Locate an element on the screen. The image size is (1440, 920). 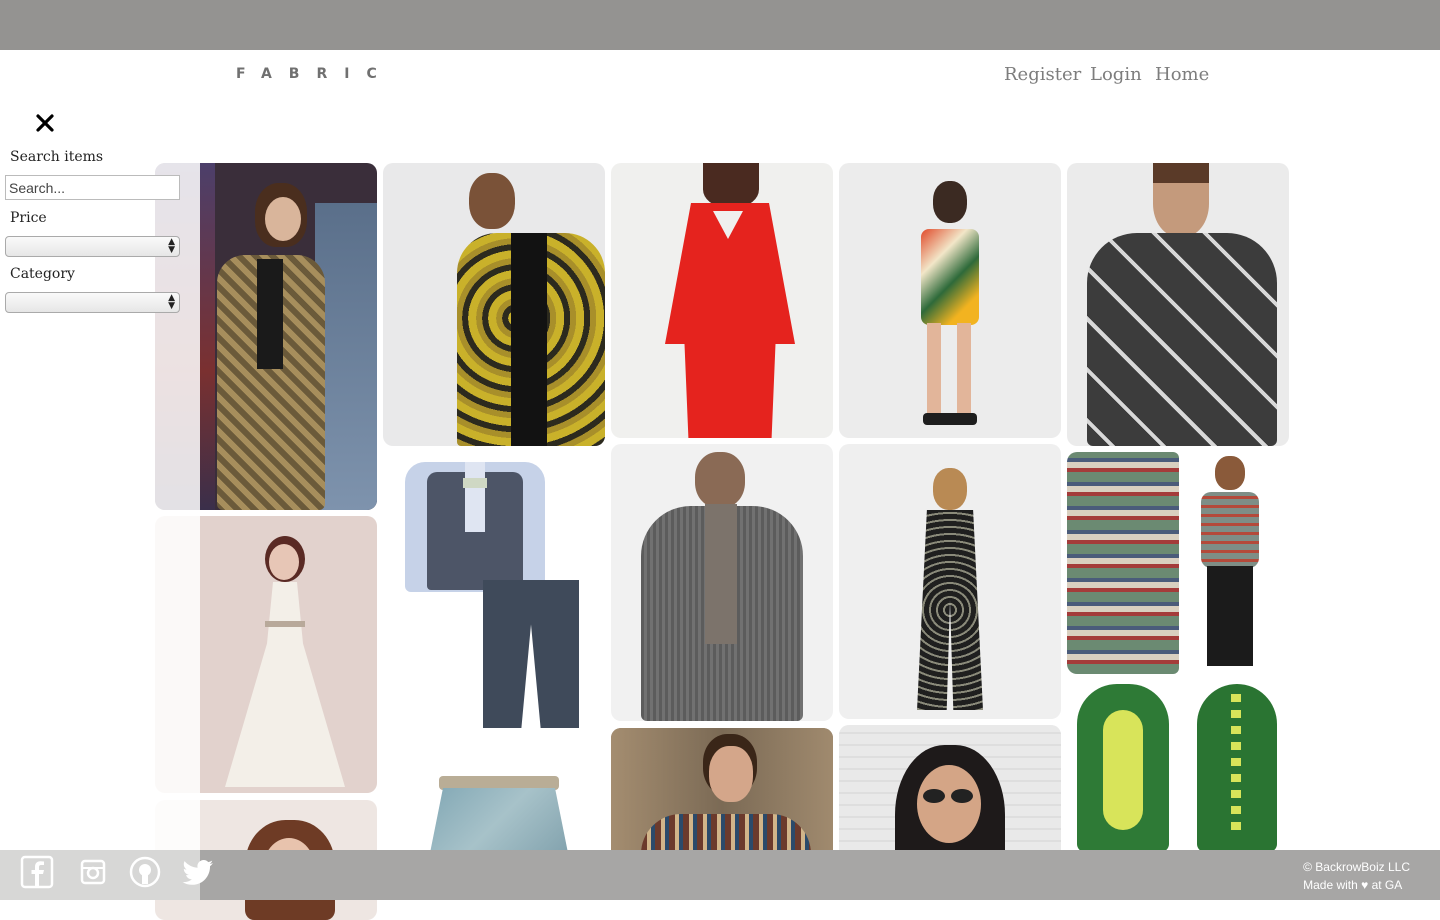
github-icon is located at coordinates (145, 872).